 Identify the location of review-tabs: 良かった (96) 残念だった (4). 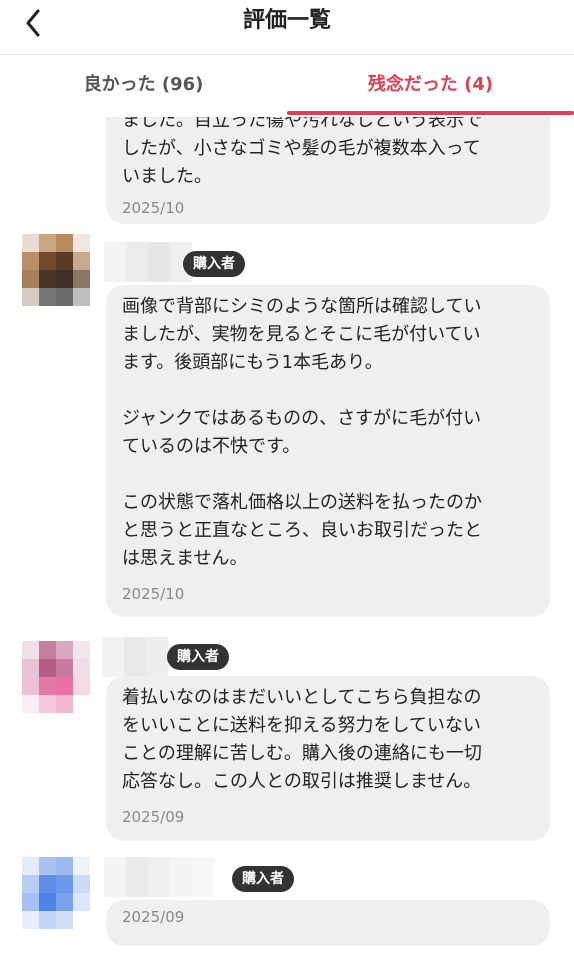
(287, 85).